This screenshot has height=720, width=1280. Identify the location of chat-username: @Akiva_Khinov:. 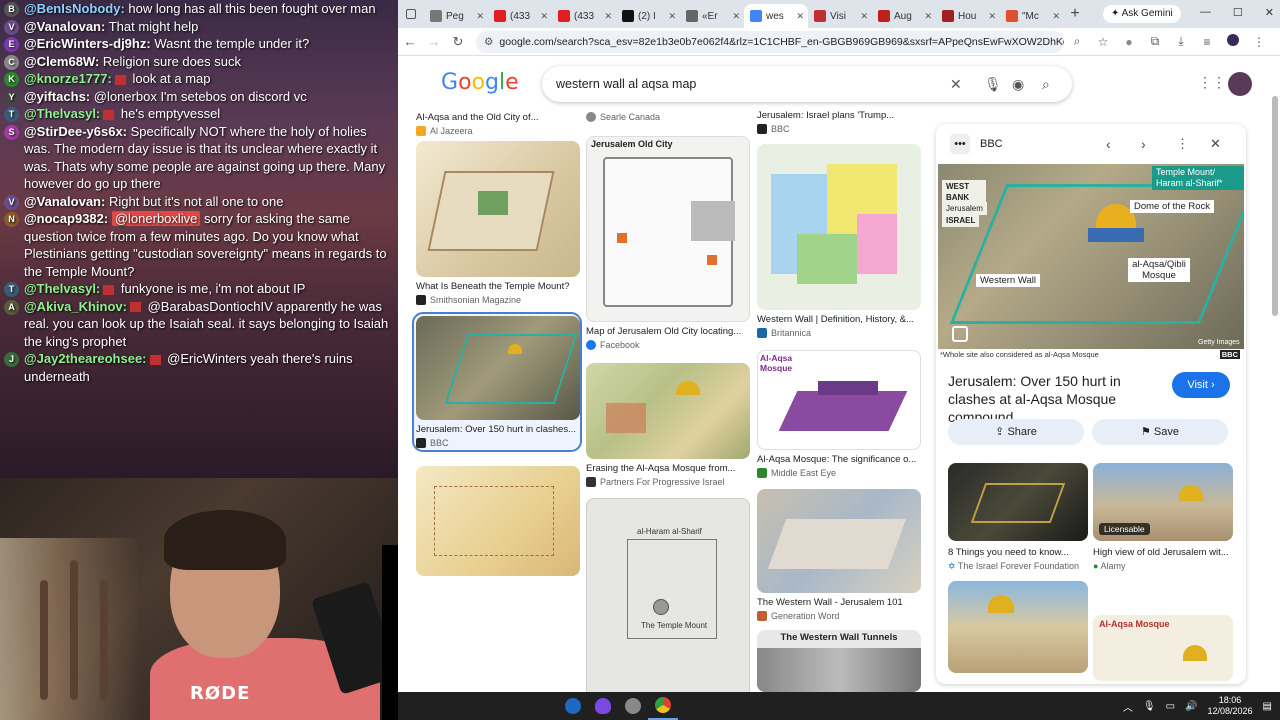
(75, 306).